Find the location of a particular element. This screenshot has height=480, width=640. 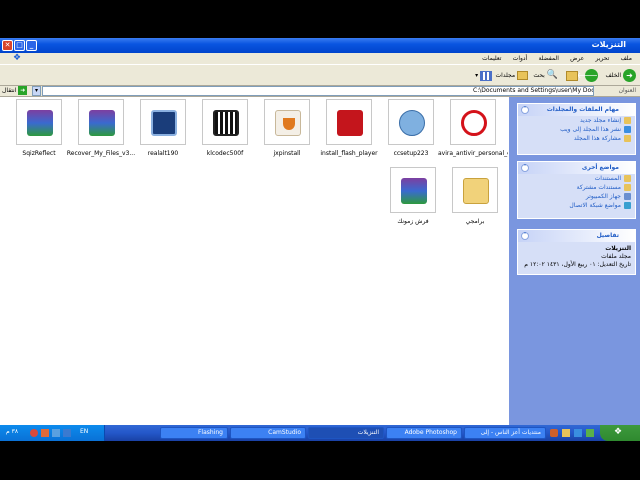

start-button: ❖ is located at coordinates (620, 433).